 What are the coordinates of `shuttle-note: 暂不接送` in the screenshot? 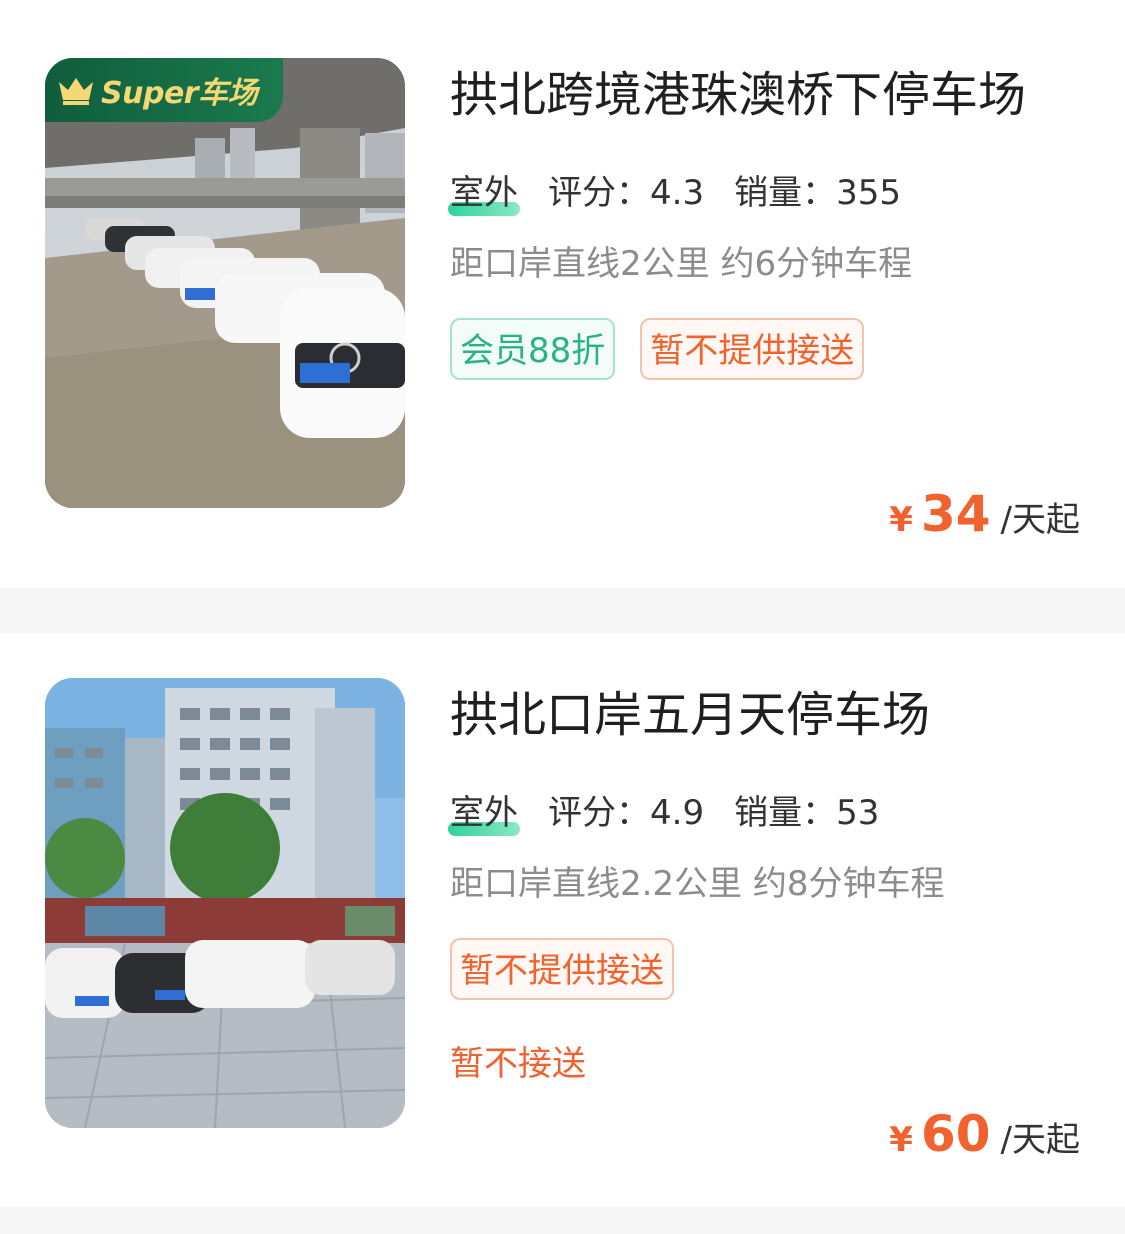 It's located at (518, 1064).